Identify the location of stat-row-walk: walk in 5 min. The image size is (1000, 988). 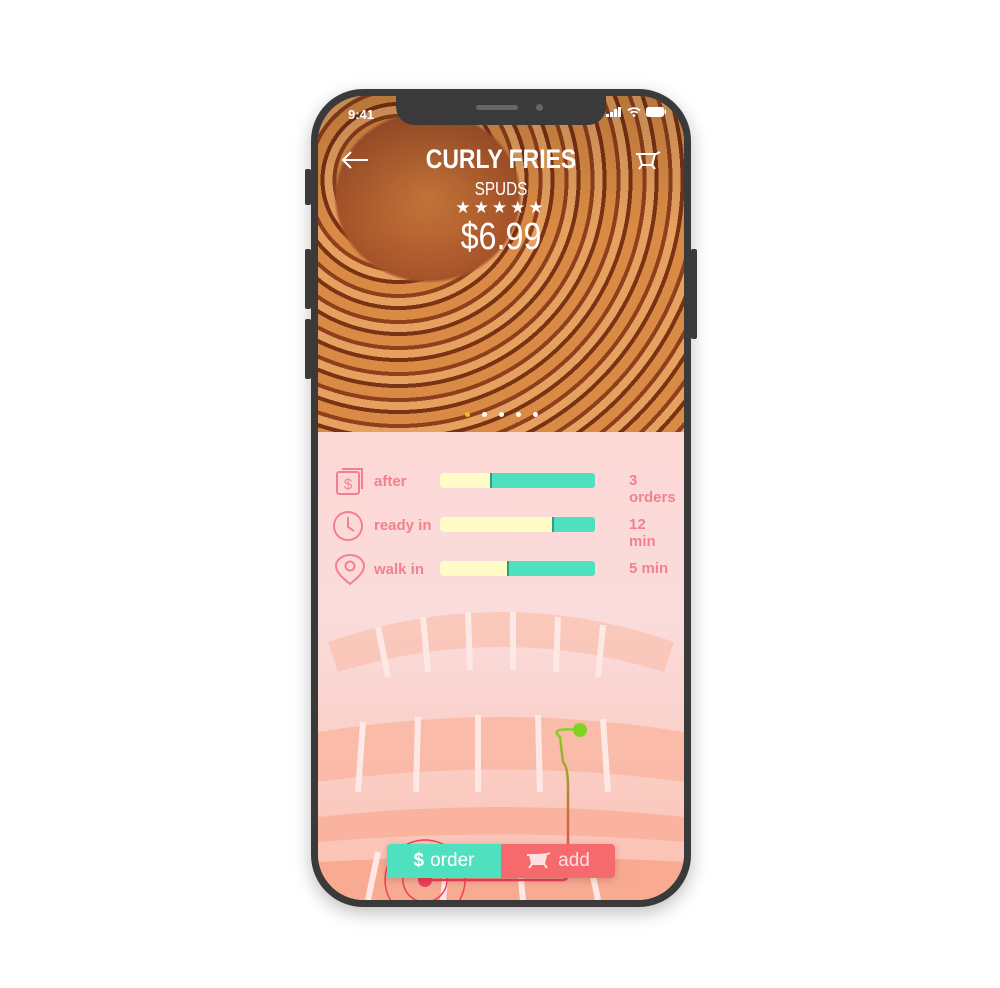
(504, 570).